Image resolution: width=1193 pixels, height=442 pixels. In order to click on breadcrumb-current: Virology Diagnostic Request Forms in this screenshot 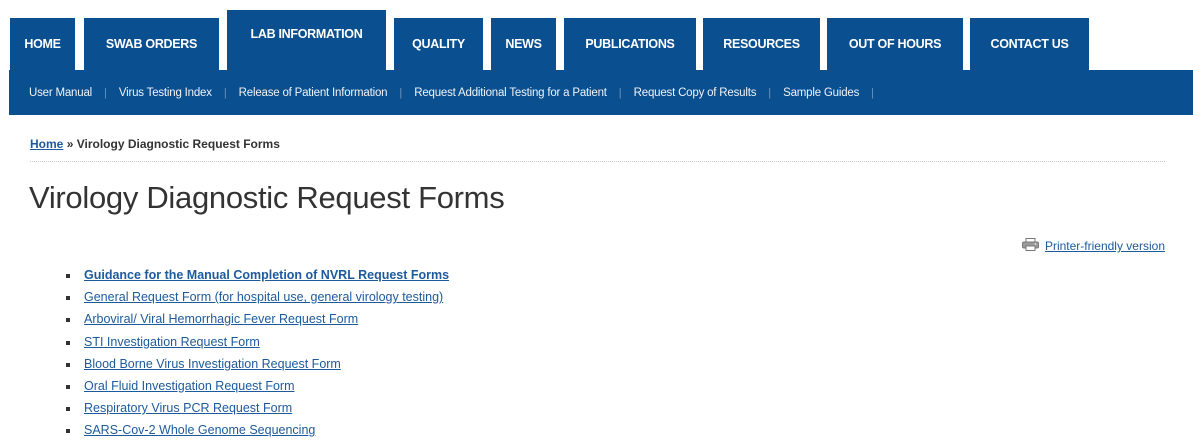, I will do `click(178, 144)`.